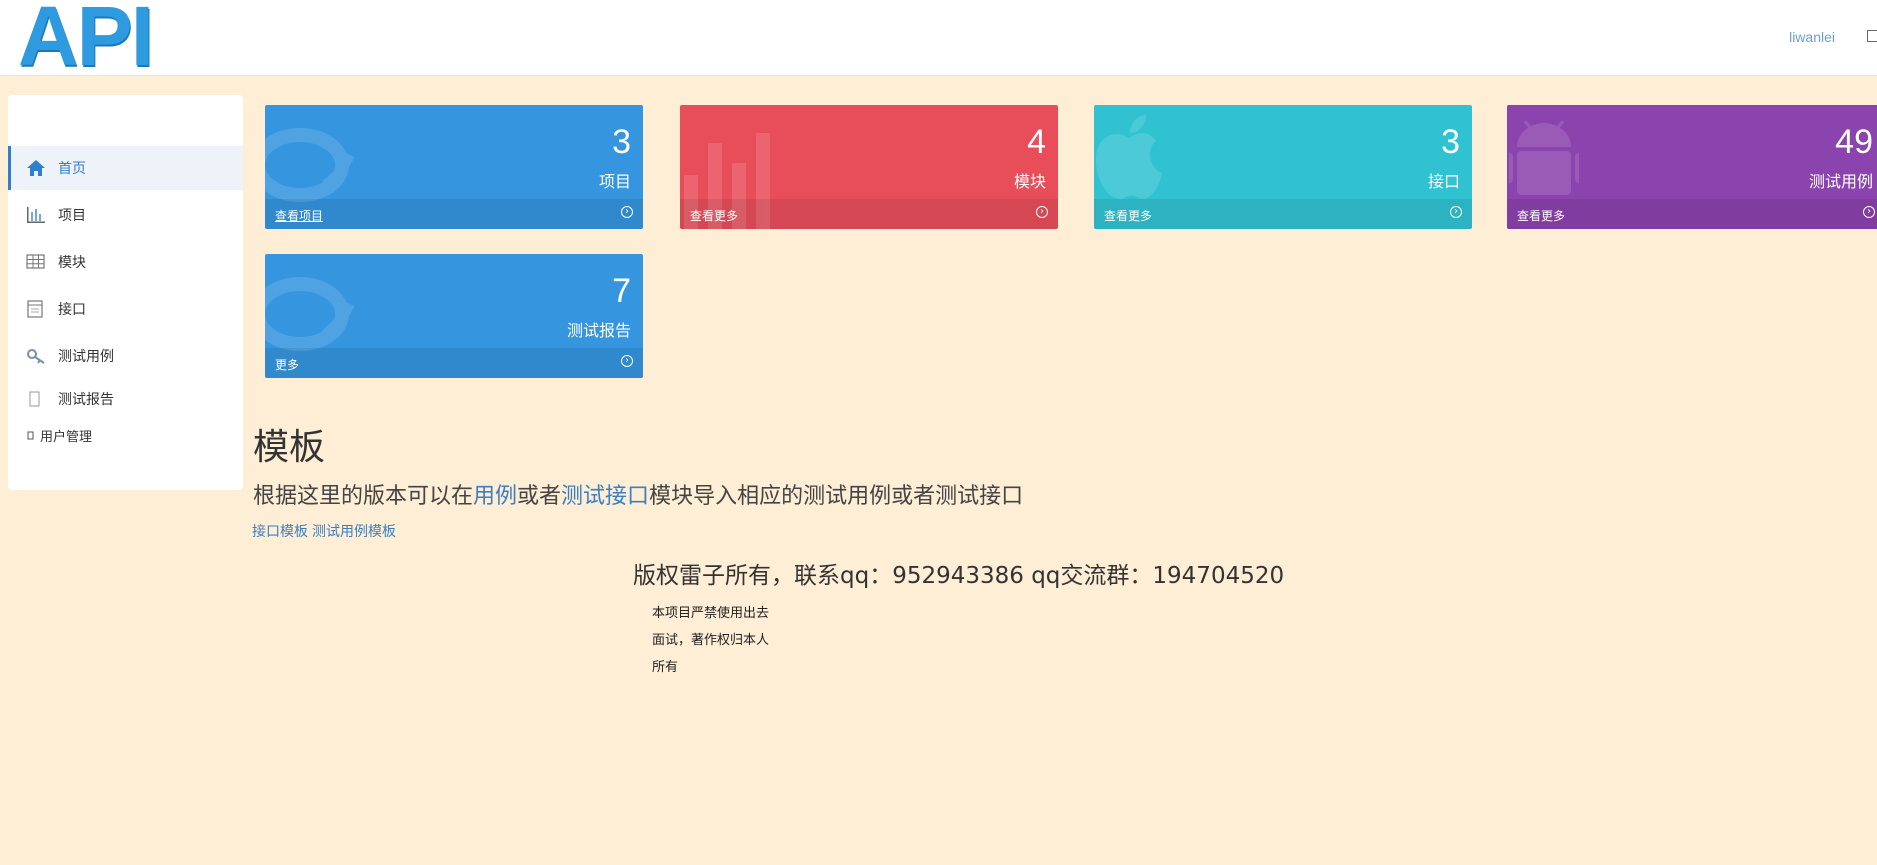 This screenshot has width=1877, height=865. I want to click on sidebar-item-label: 测试报告, so click(86, 400).